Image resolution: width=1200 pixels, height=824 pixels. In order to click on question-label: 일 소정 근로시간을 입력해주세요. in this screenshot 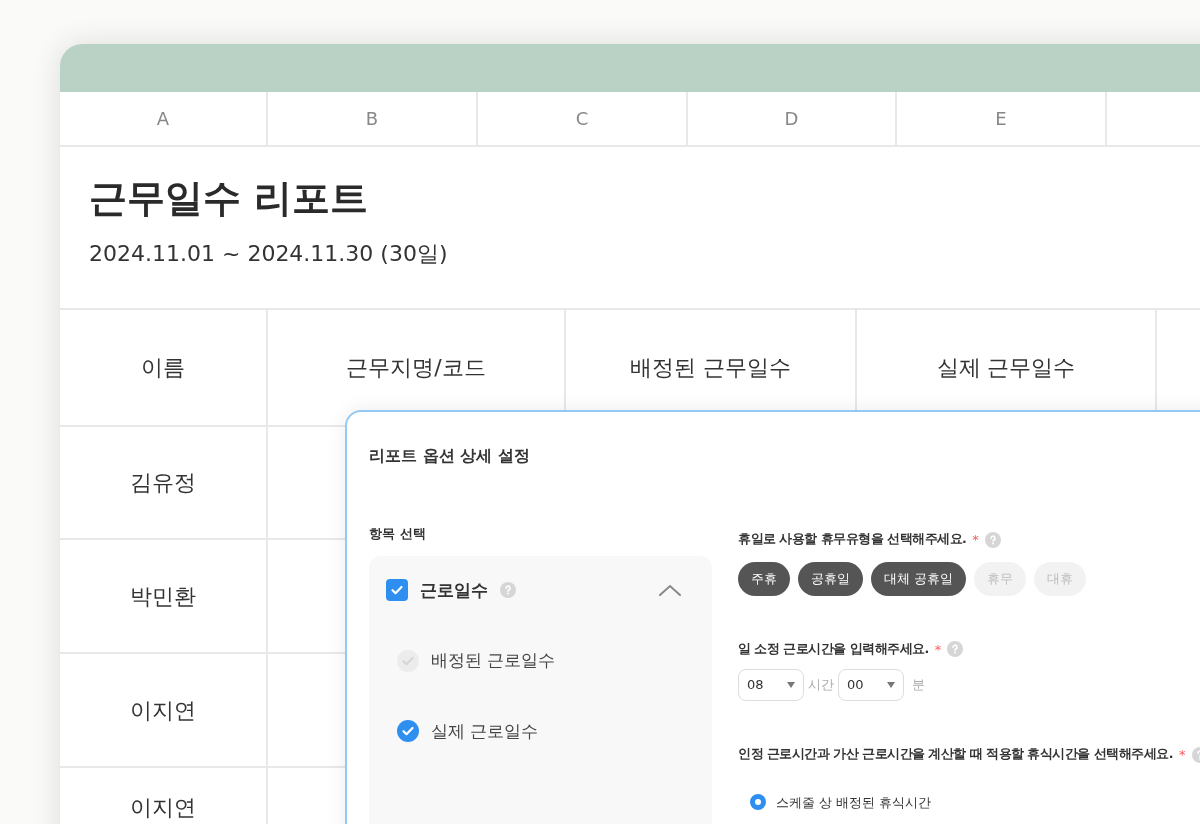, I will do `click(833, 648)`.